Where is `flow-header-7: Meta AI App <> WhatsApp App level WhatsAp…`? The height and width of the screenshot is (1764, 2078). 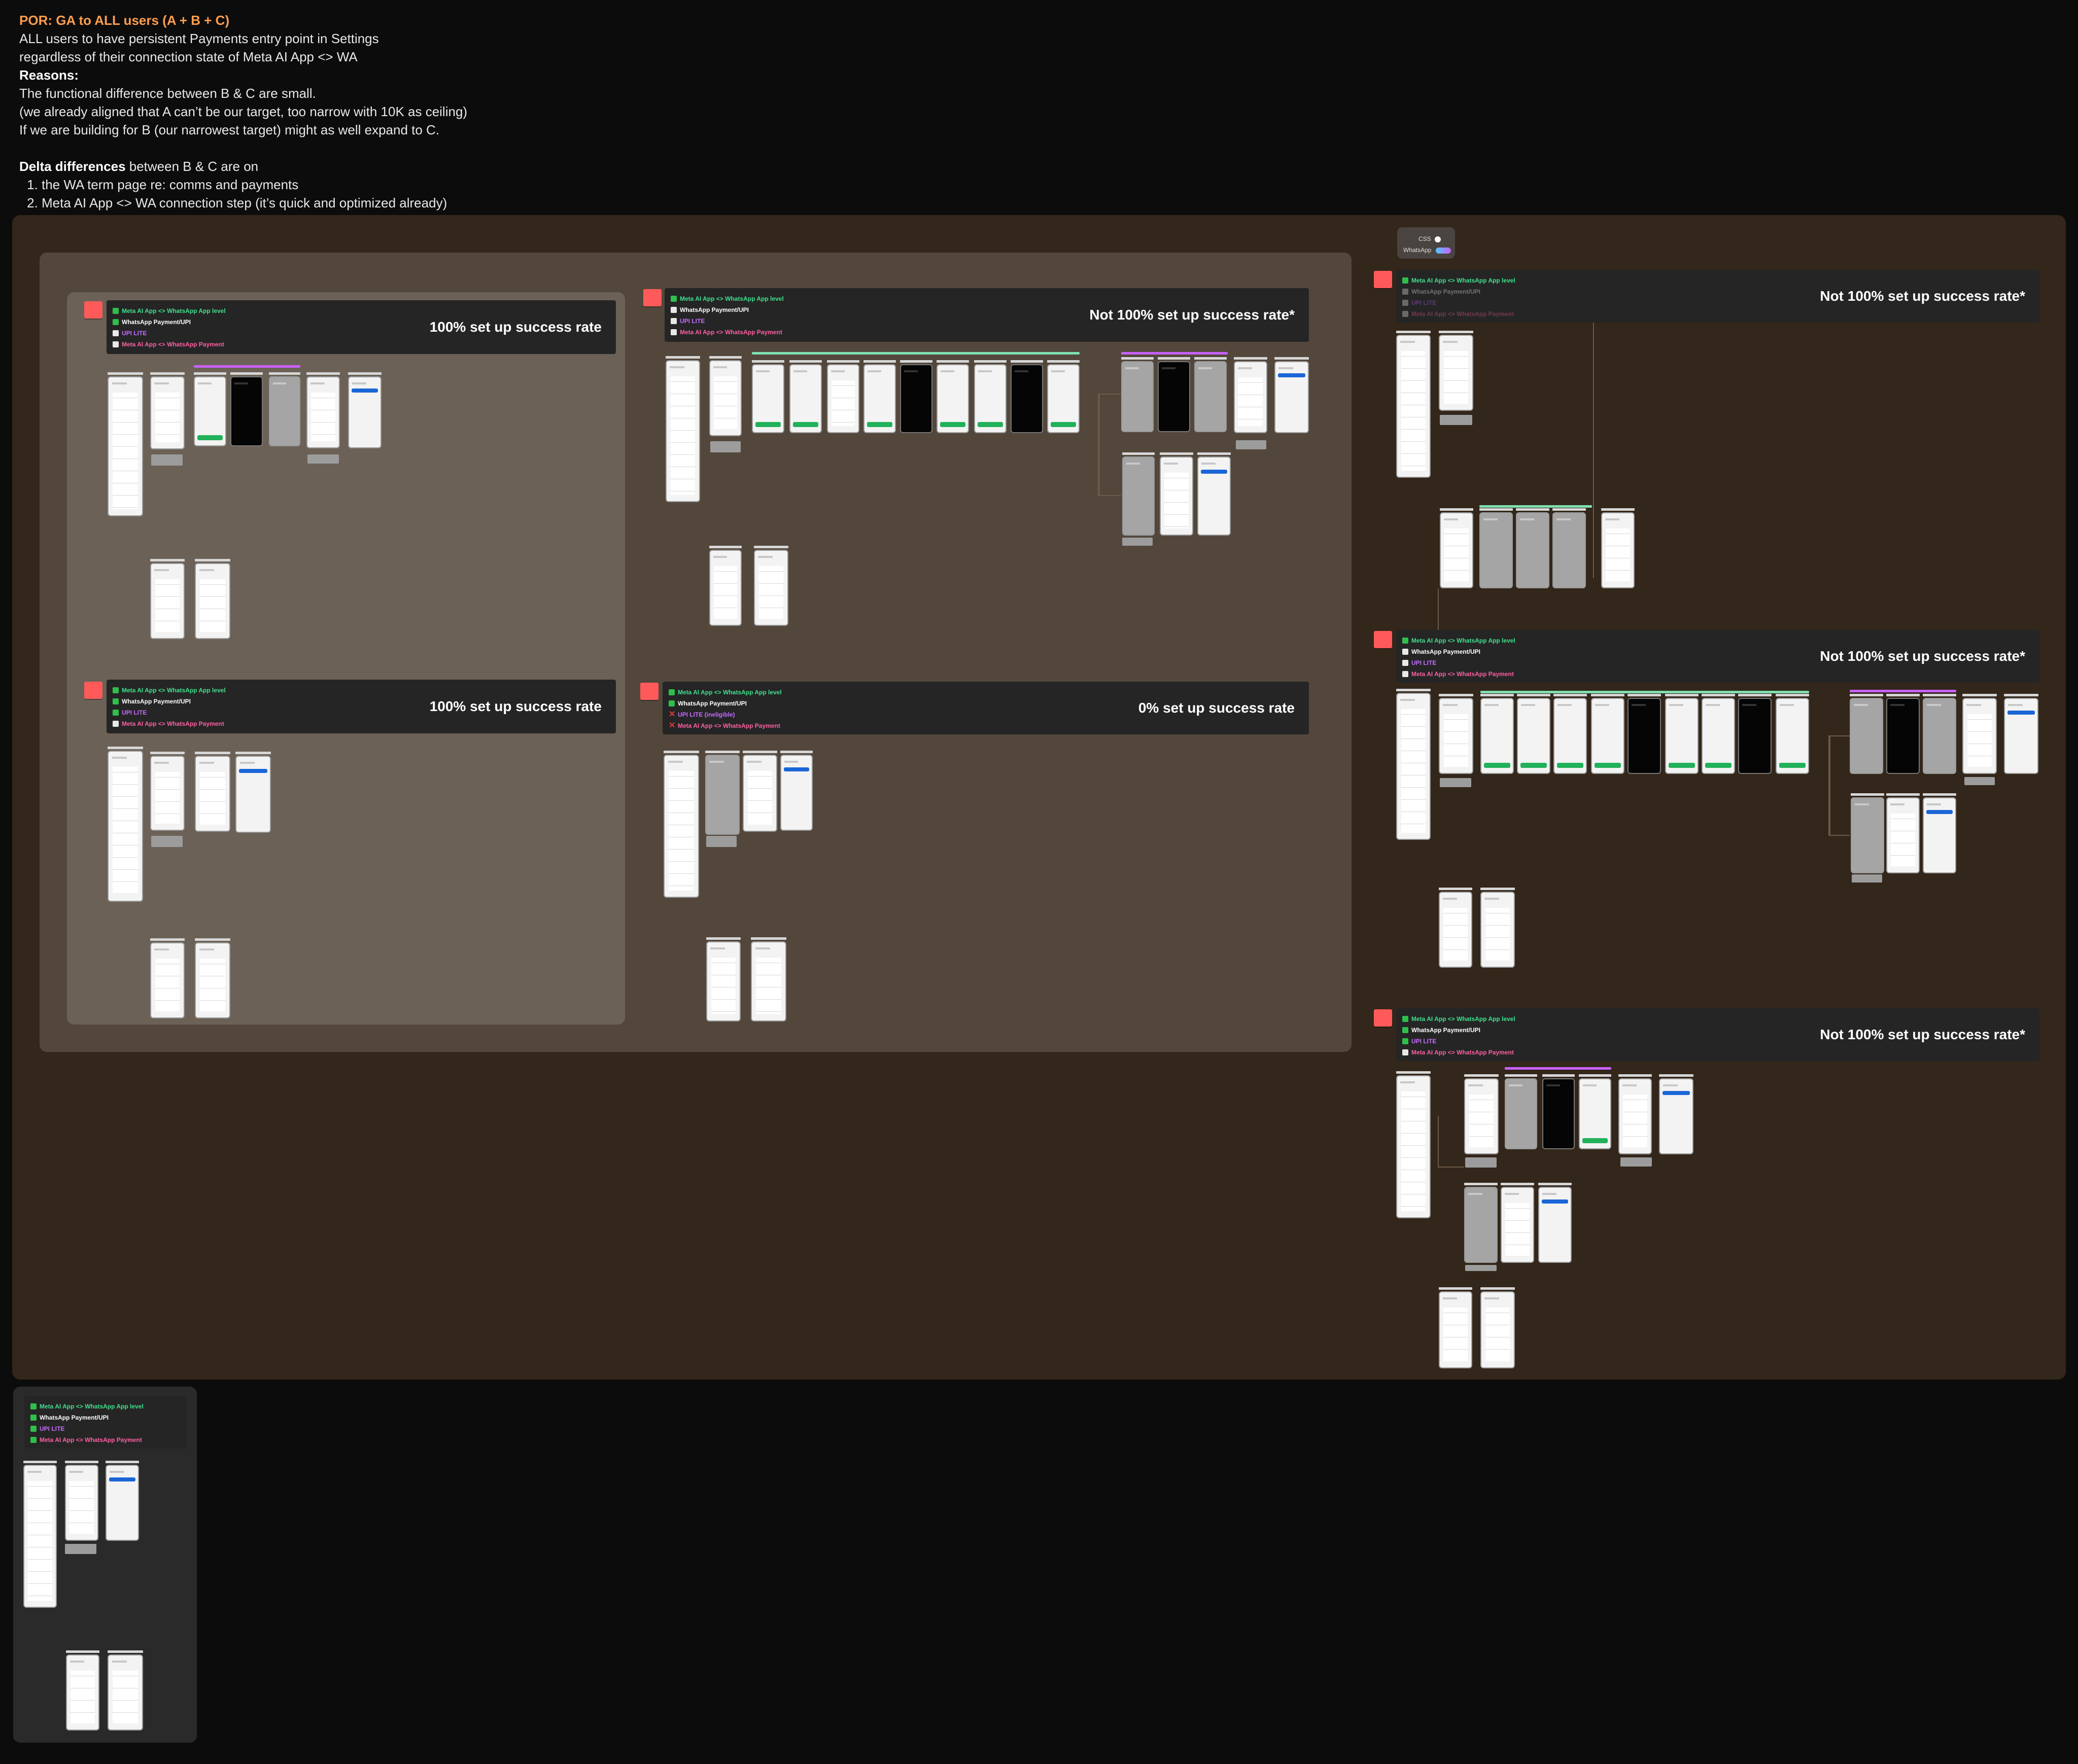 flow-header-7: Meta AI App <> WhatsApp App level WhatsAp… is located at coordinates (1717, 1034).